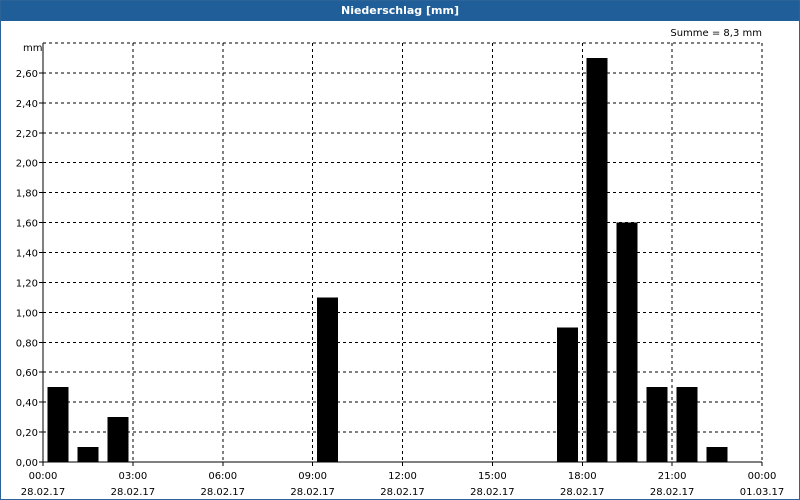  What do you see at coordinates (27, 283) in the screenshot?
I see `y-tick-label: 1,20` at bounding box center [27, 283].